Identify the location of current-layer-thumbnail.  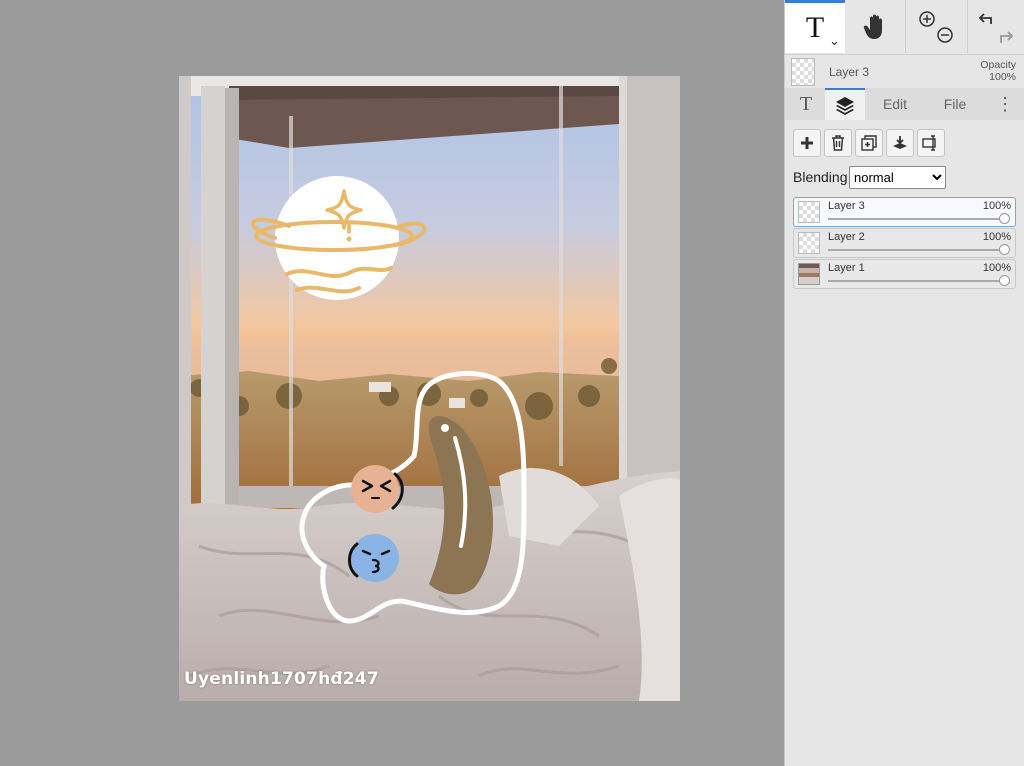
(803, 72).